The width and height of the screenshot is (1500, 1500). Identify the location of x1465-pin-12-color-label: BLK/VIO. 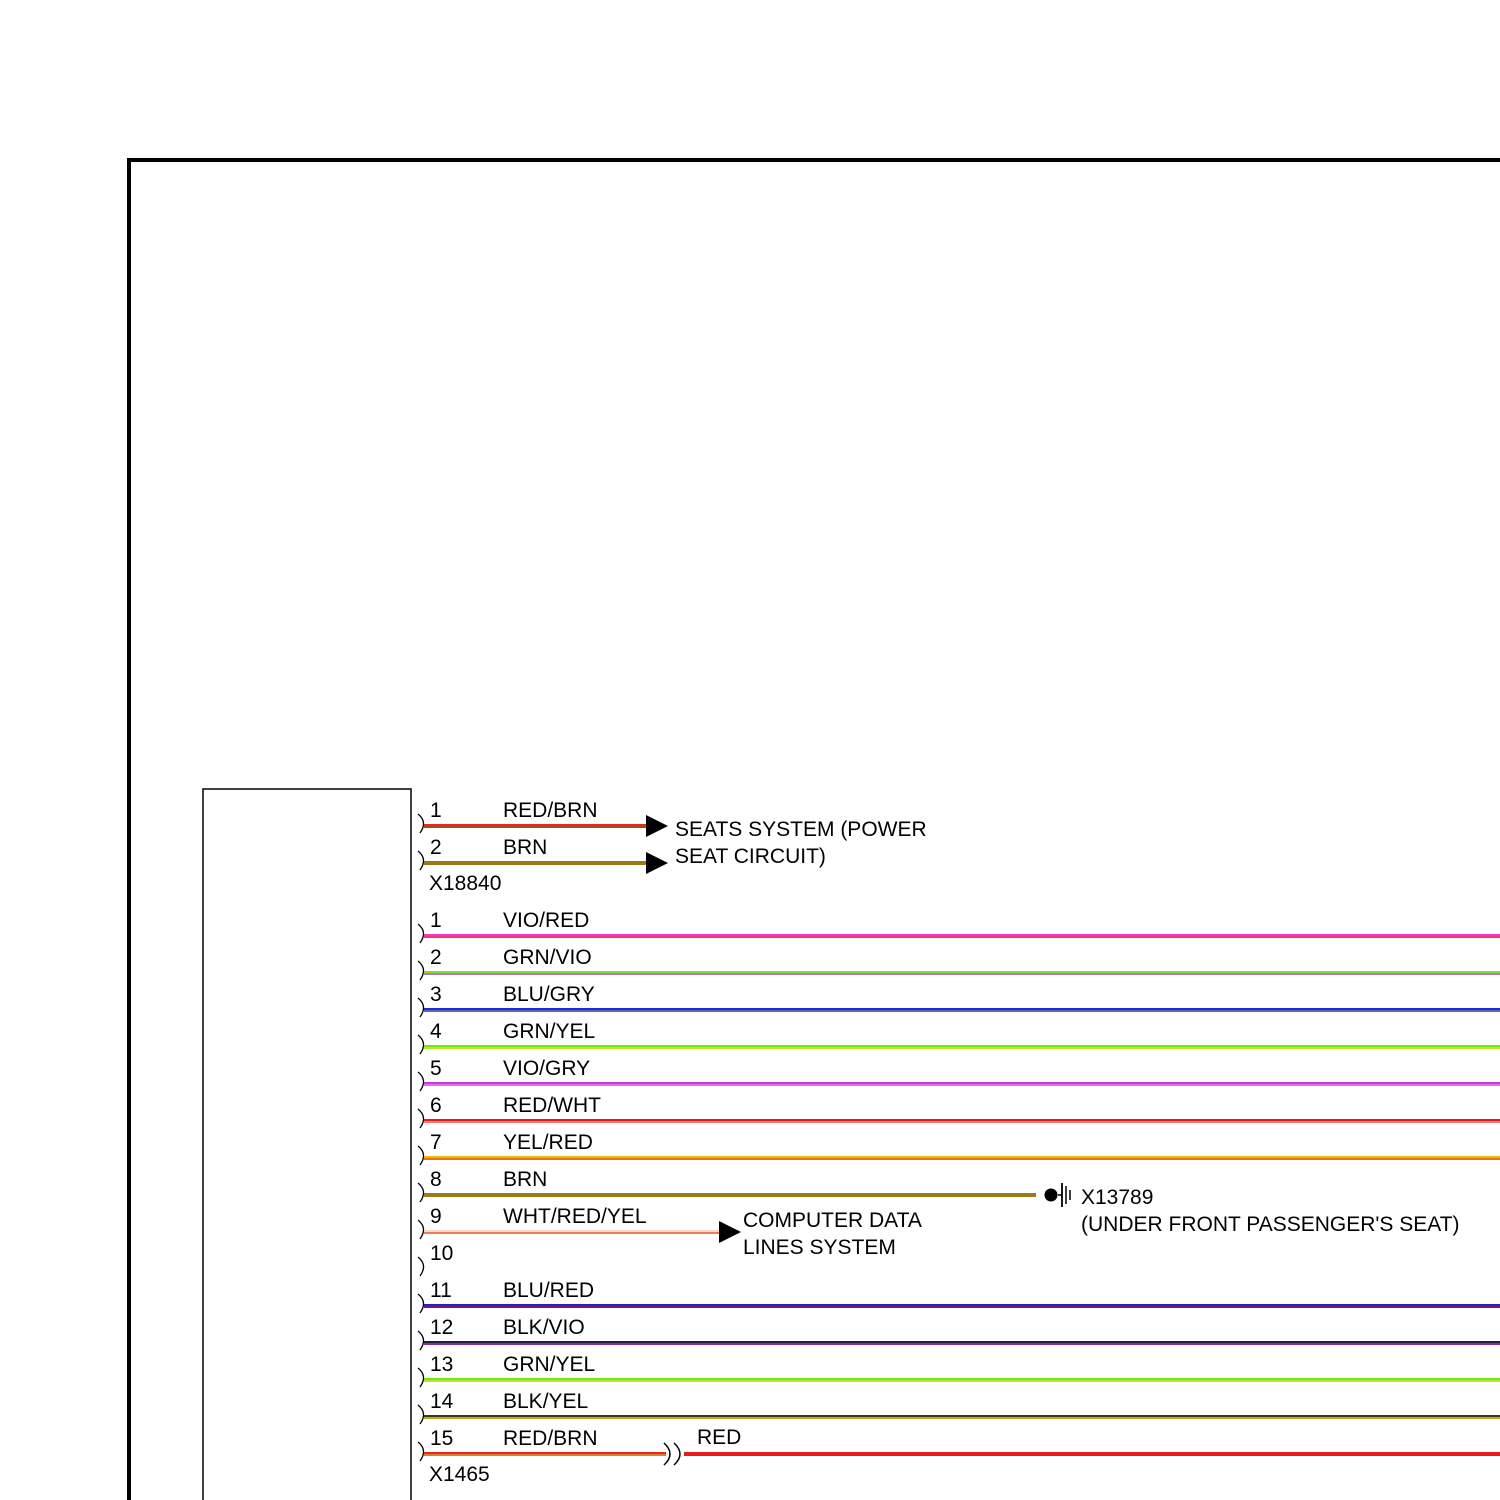
(544, 1327).